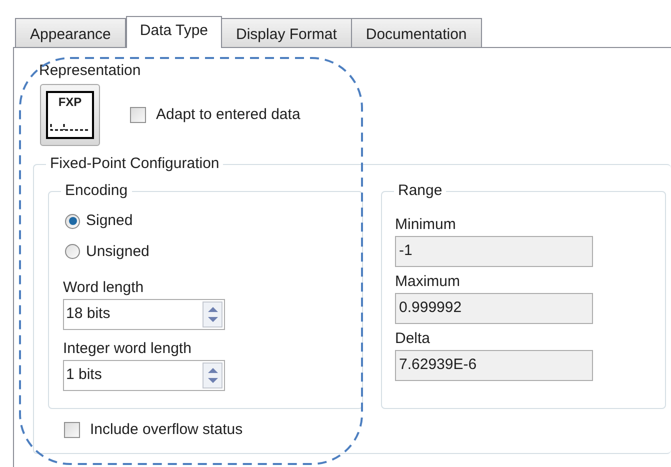  Describe the element at coordinates (70, 102) in the screenshot. I see `icon-label: FXP` at that location.